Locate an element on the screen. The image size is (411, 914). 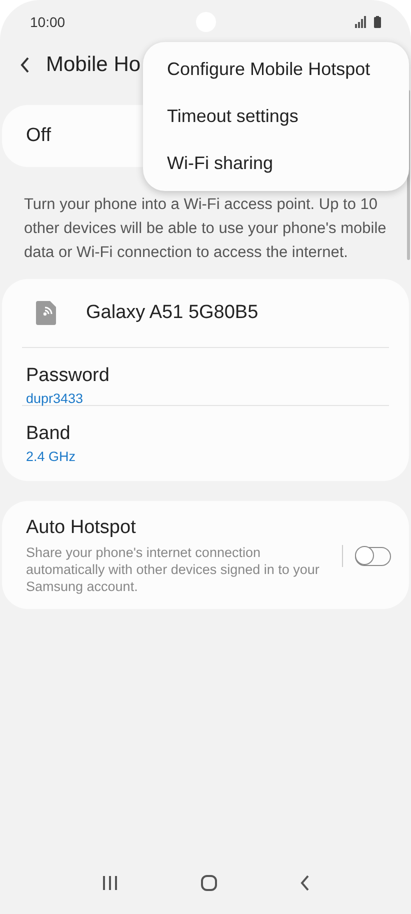
switch-label: Off is located at coordinates (38, 136).